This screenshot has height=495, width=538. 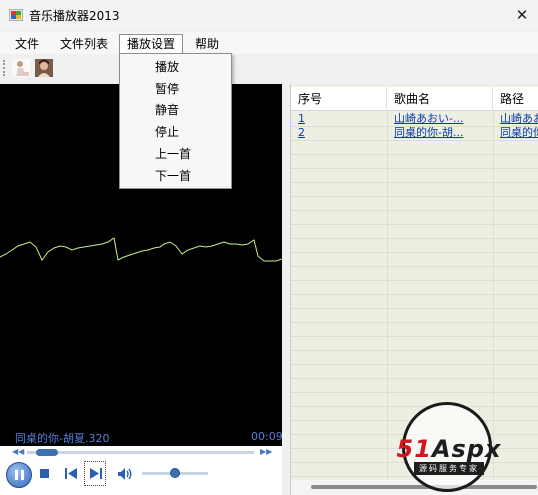 What do you see at coordinates (267, 436) in the screenshot?
I see `elapsed-time: 00:09` at bounding box center [267, 436].